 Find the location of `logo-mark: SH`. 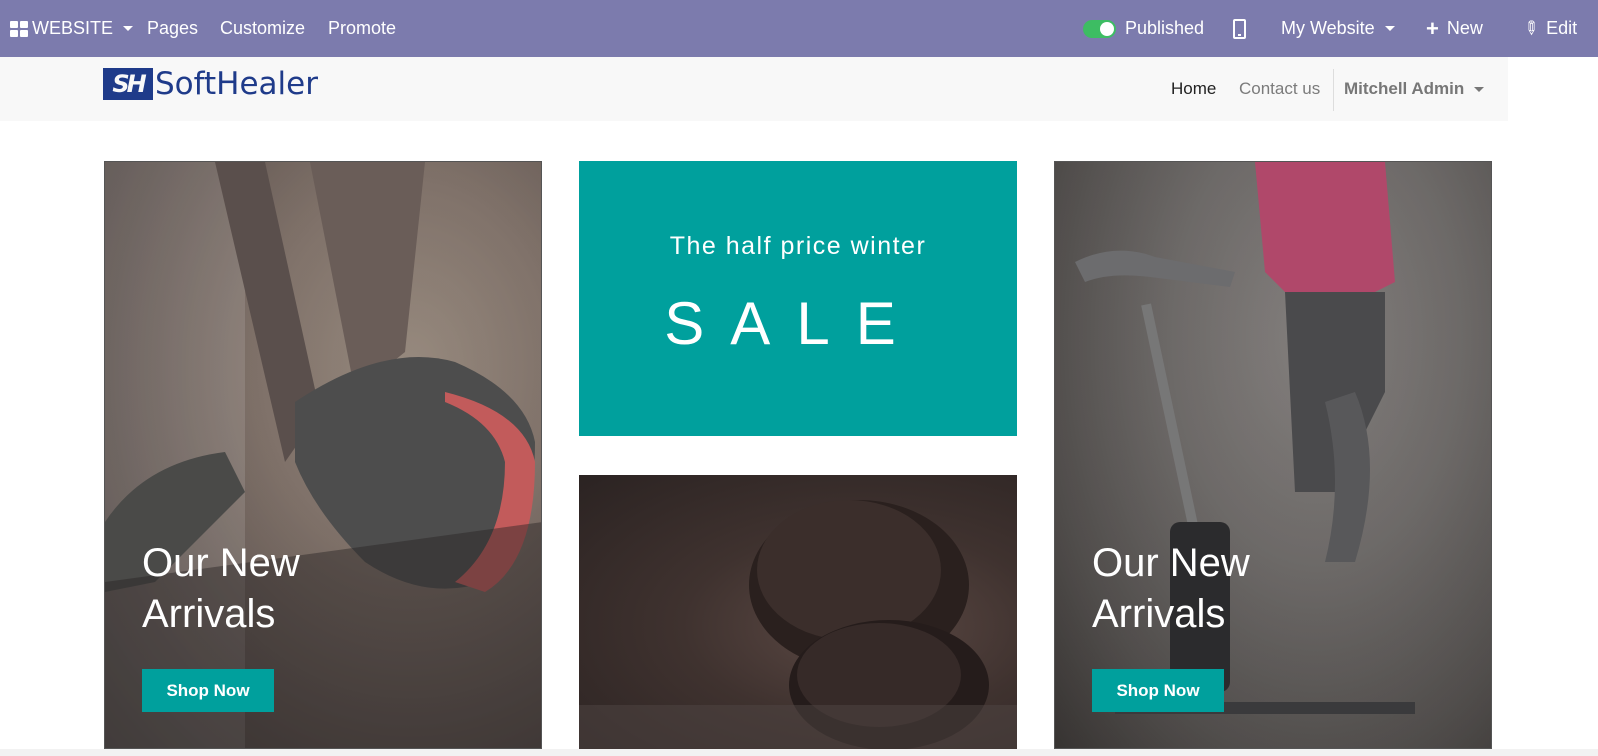

logo-mark: SH is located at coordinates (128, 84).